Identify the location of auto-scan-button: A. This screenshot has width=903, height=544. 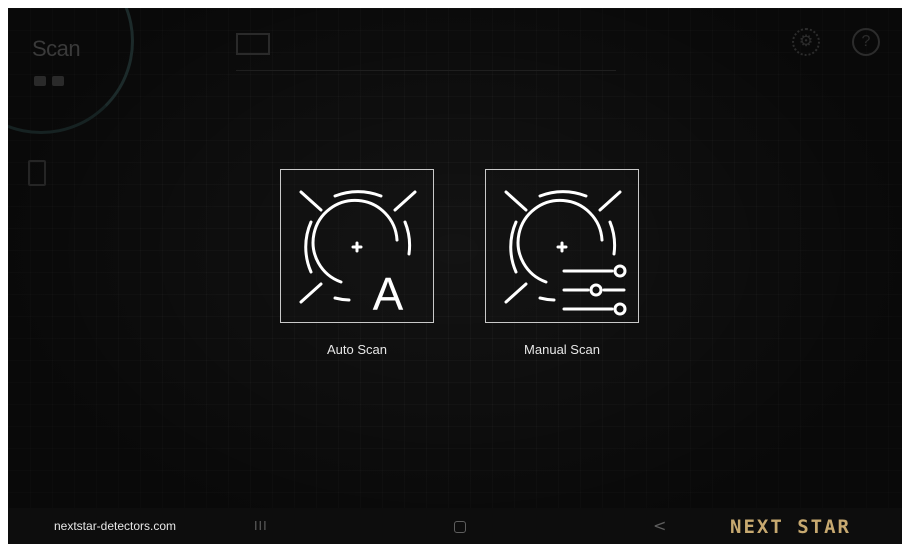
(357, 246).